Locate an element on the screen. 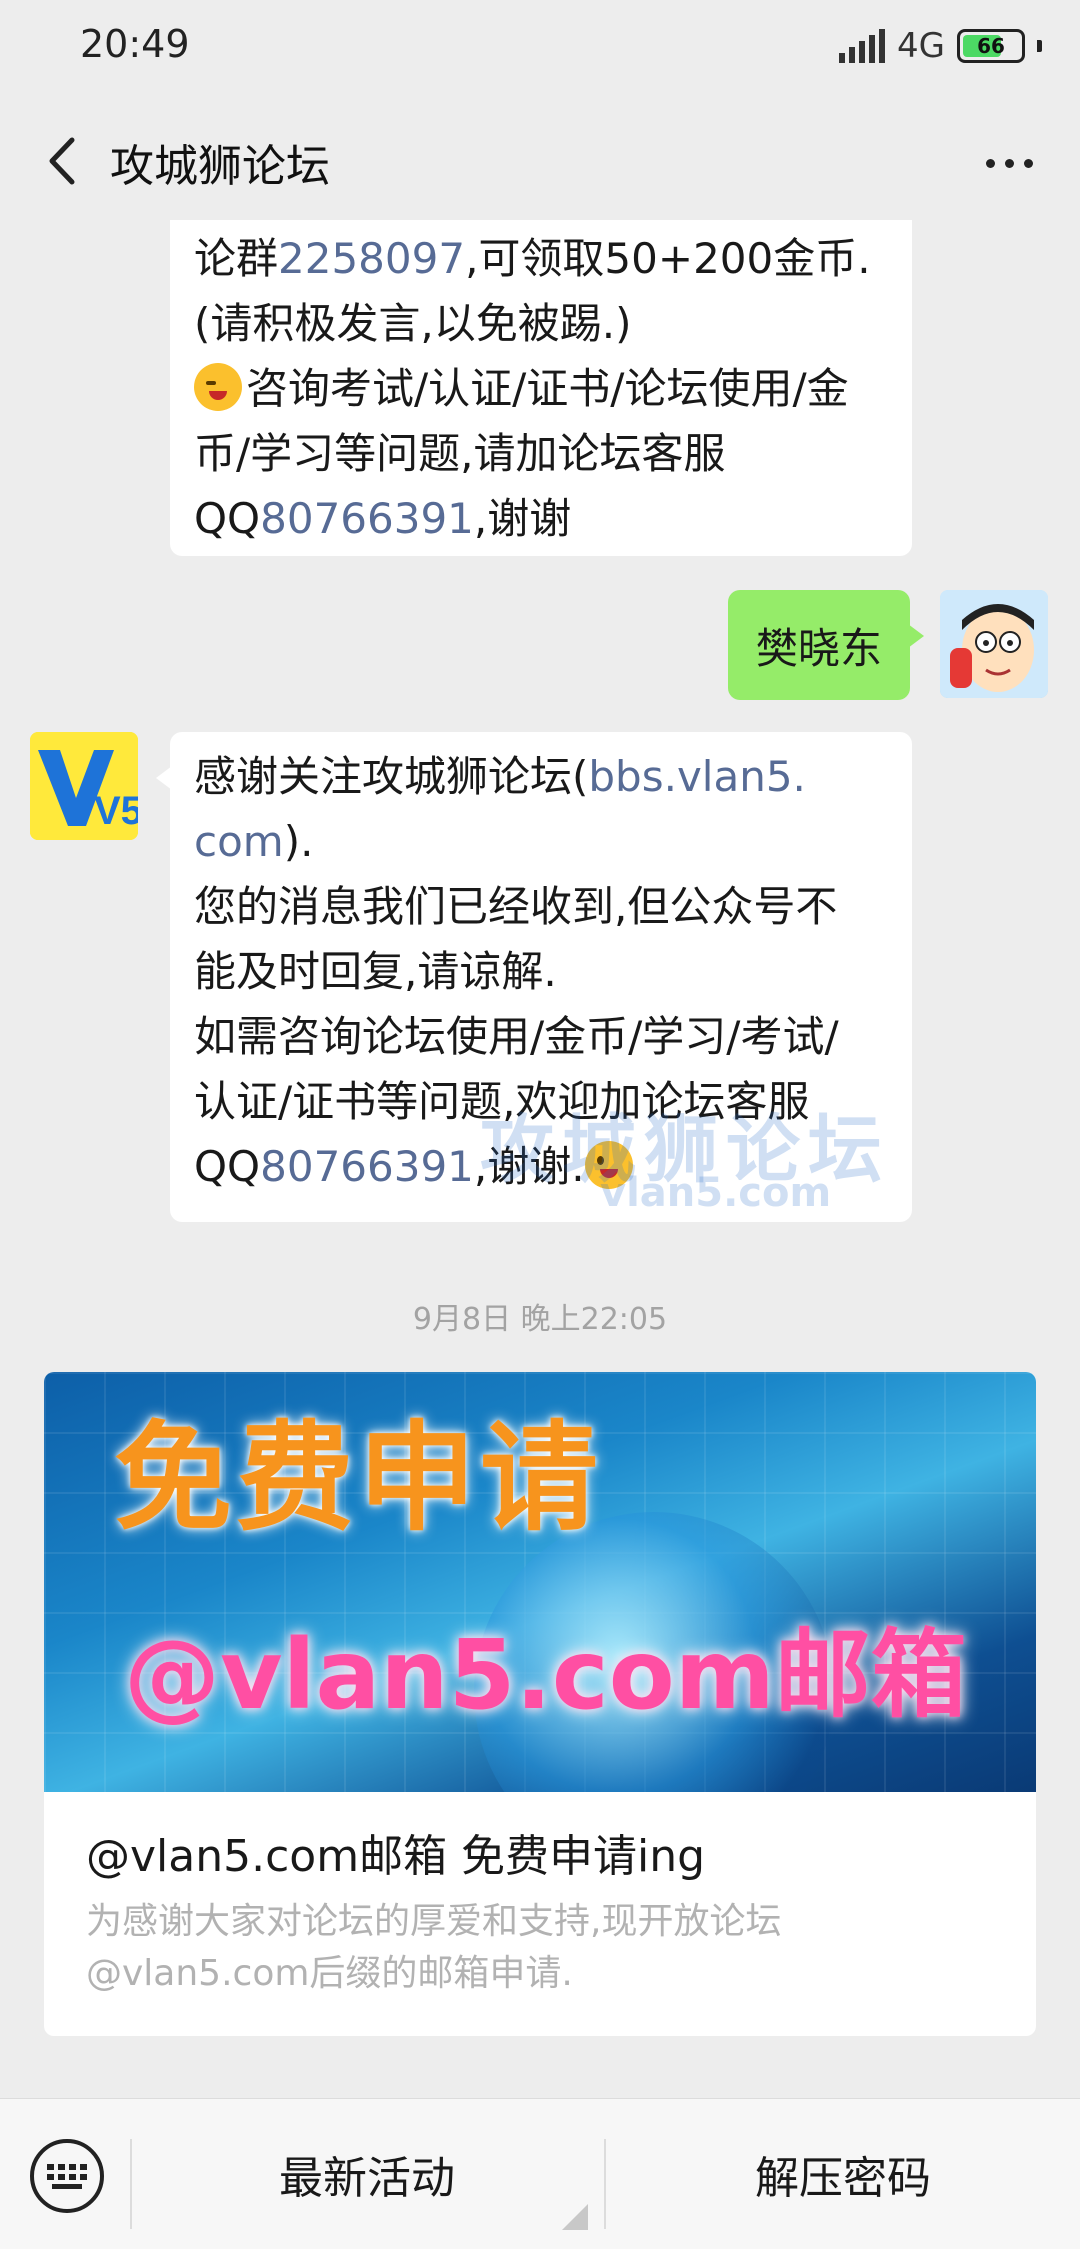  signal-icon is located at coordinates (862, 46).